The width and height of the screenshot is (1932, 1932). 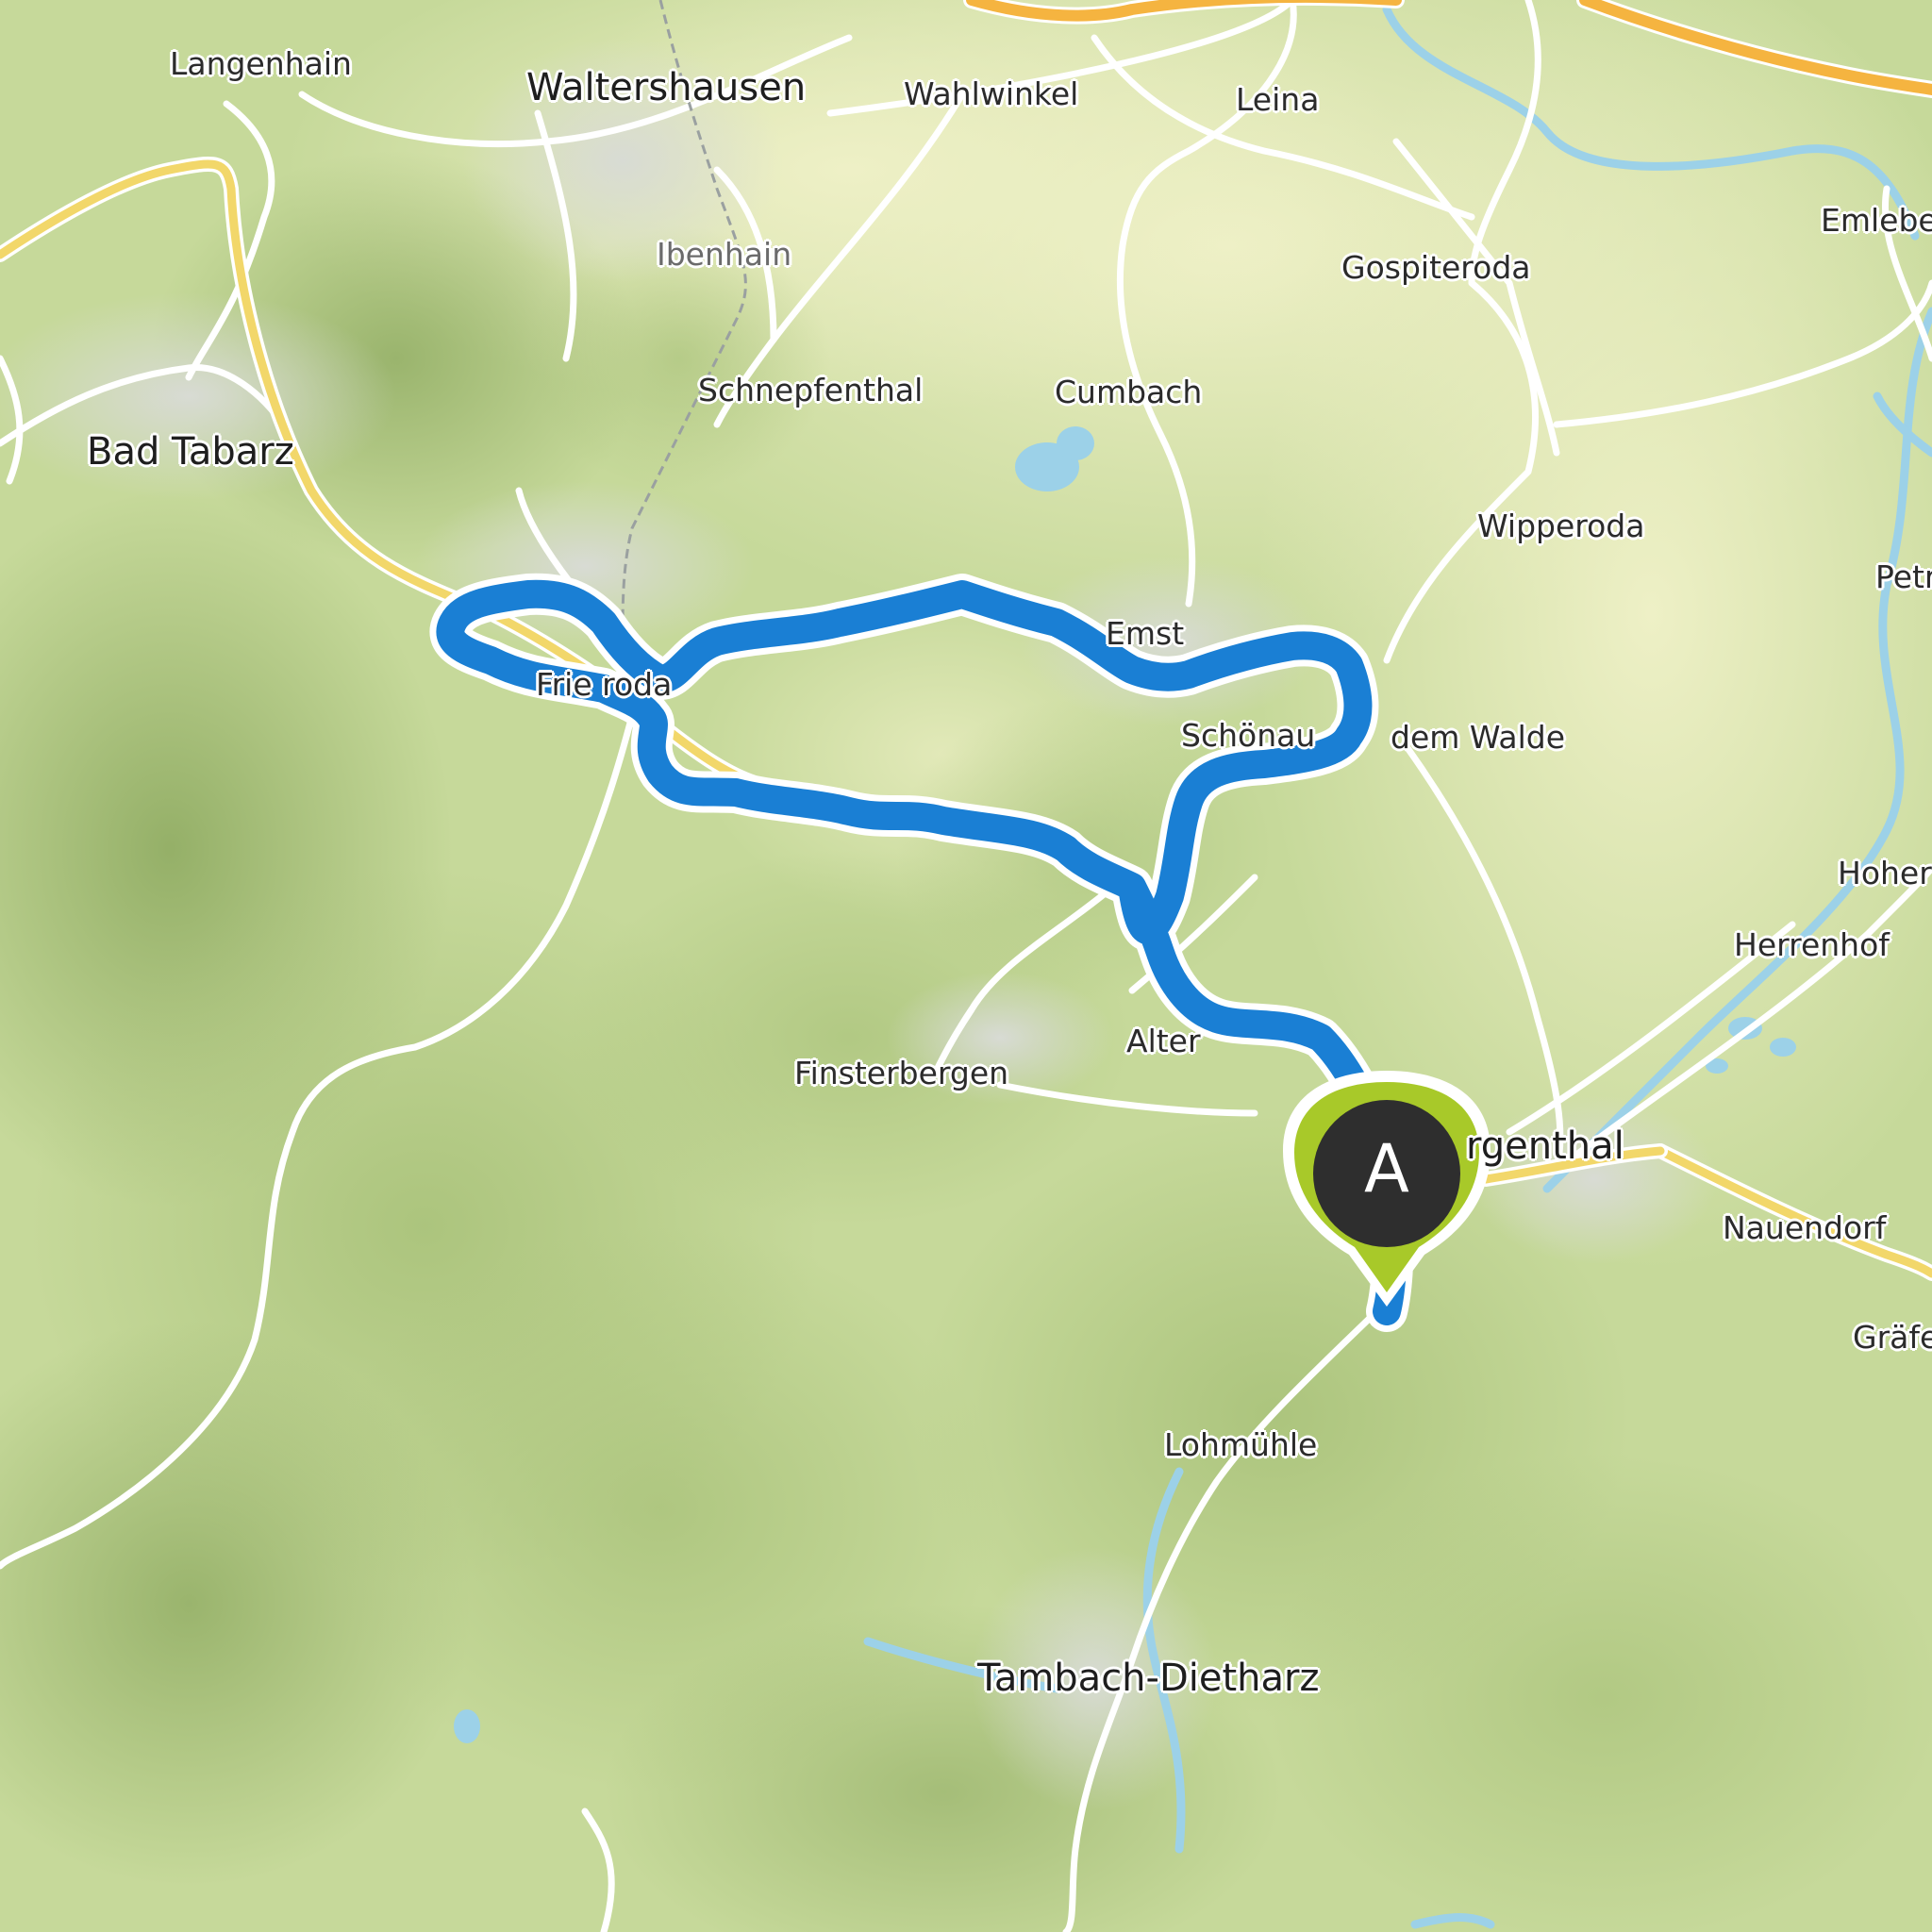 I want to click on place-label-emsetal: Emst, so click(x=1145, y=633).